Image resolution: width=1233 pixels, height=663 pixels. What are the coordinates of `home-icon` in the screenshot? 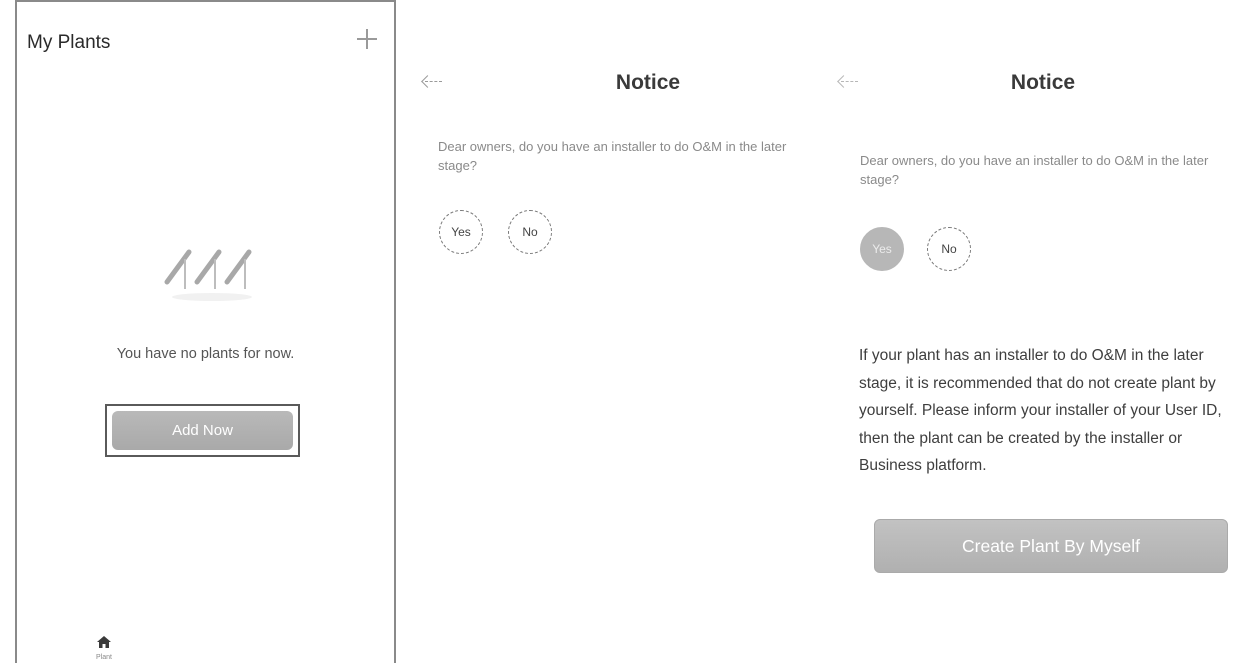 It's located at (104, 642).